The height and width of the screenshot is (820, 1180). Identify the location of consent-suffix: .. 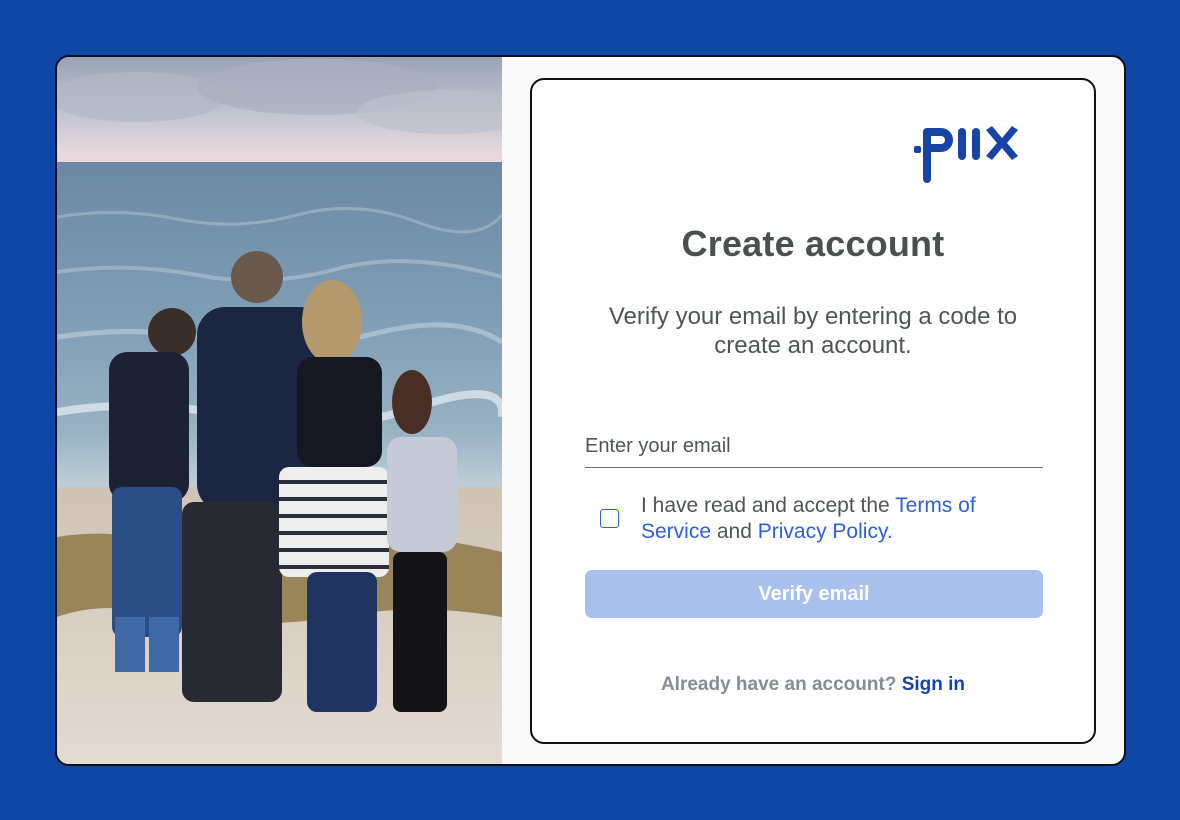
(889, 531).